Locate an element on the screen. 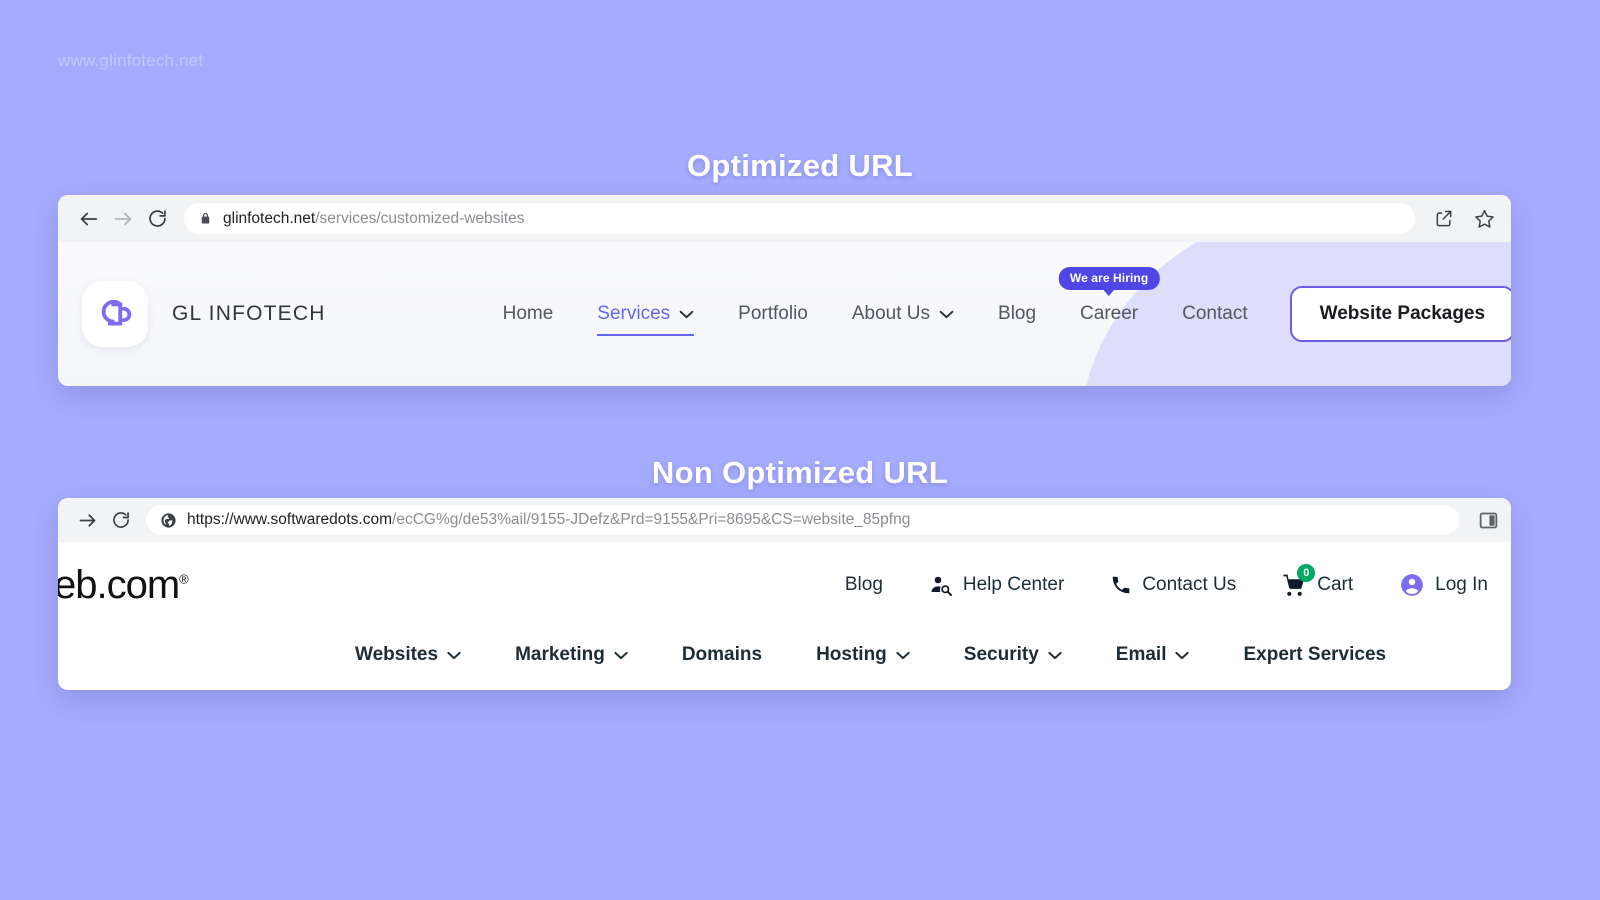 This screenshot has width=1600, height=900. optimized-url-heading: Optimized URL is located at coordinates (800, 165).